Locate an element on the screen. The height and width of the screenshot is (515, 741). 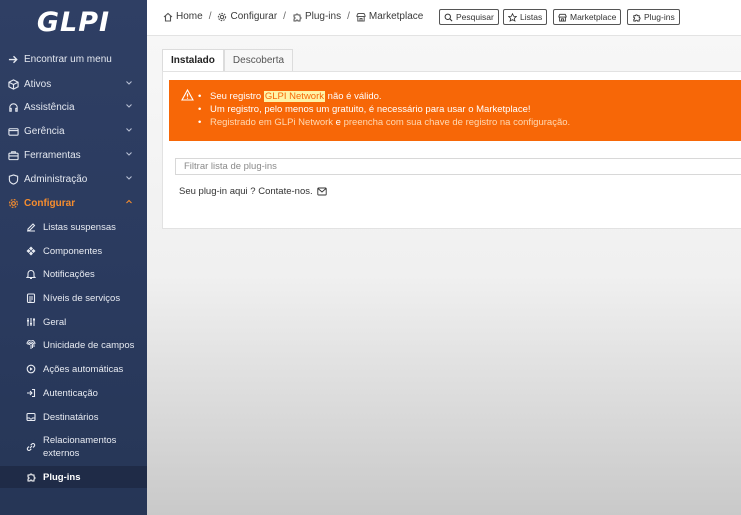
box-icon is located at coordinates (13, 84).